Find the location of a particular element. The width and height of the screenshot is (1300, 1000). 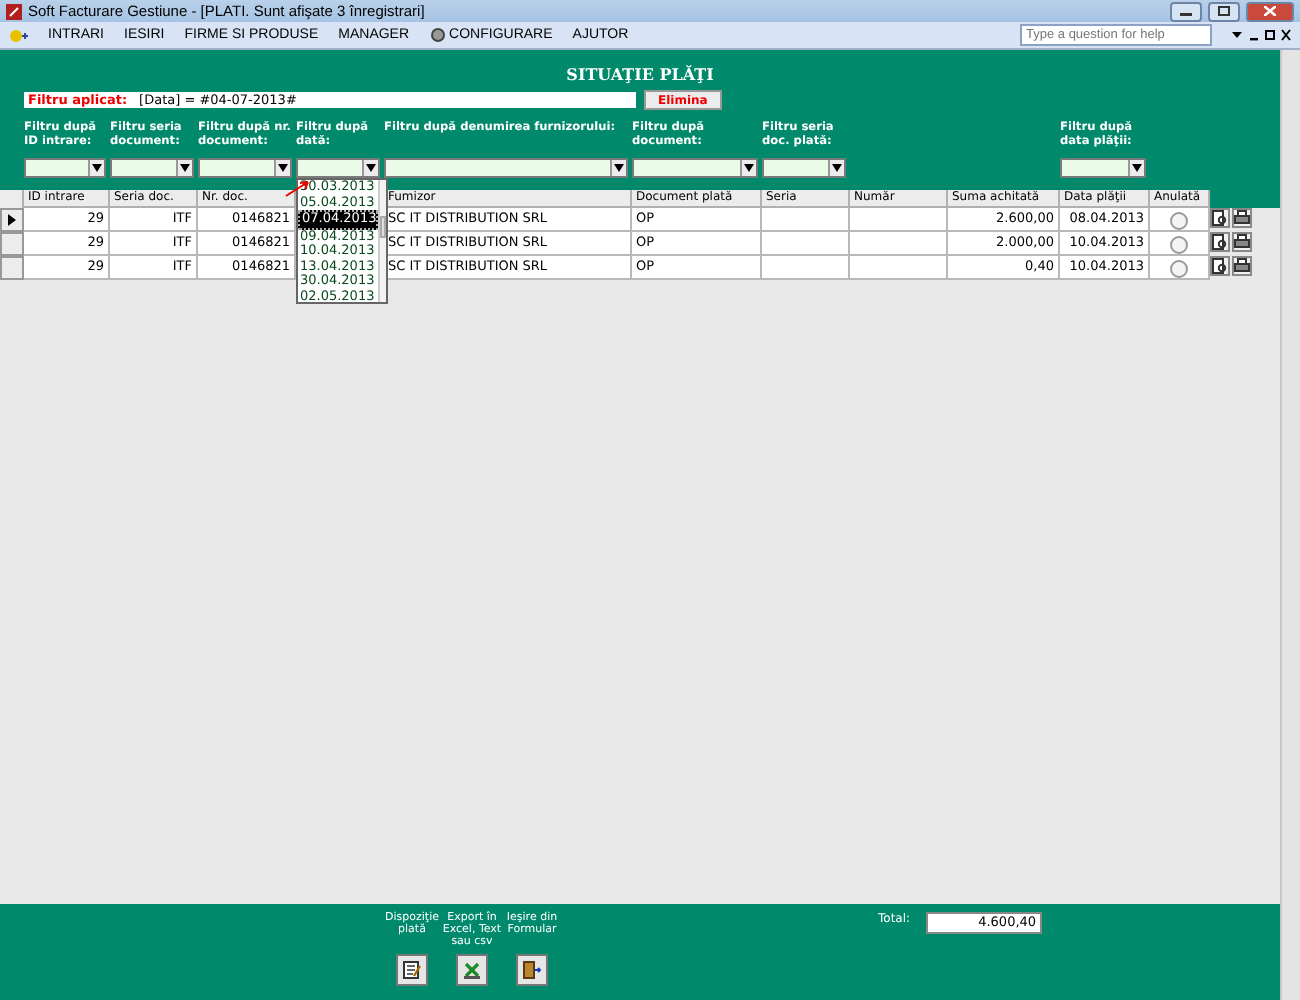

close-icon is located at coordinates (1270, 11).